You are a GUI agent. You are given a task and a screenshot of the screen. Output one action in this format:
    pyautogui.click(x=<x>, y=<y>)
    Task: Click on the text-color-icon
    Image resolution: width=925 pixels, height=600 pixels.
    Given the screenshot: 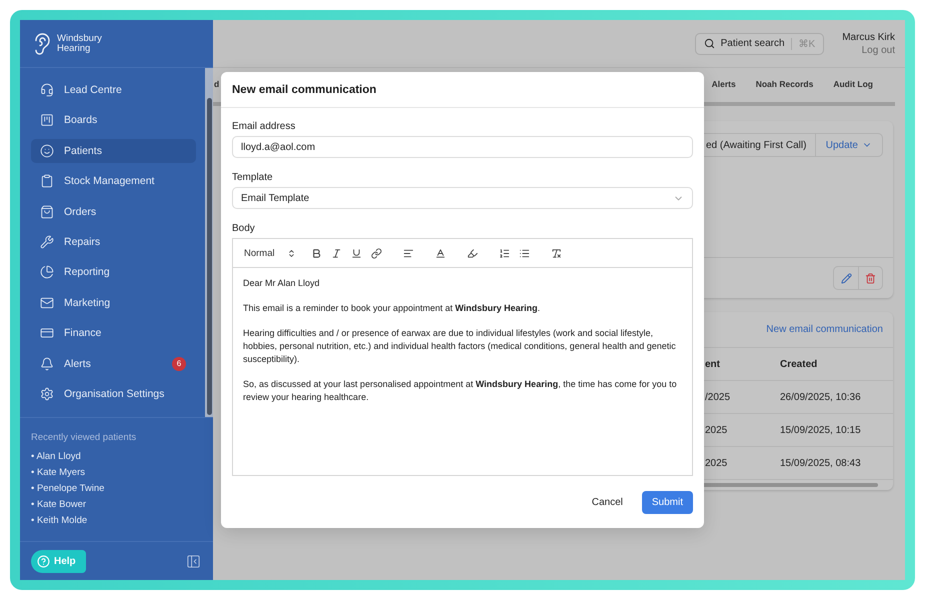 What is the action you would take?
    pyautogui.click(x=440, y=253)
    